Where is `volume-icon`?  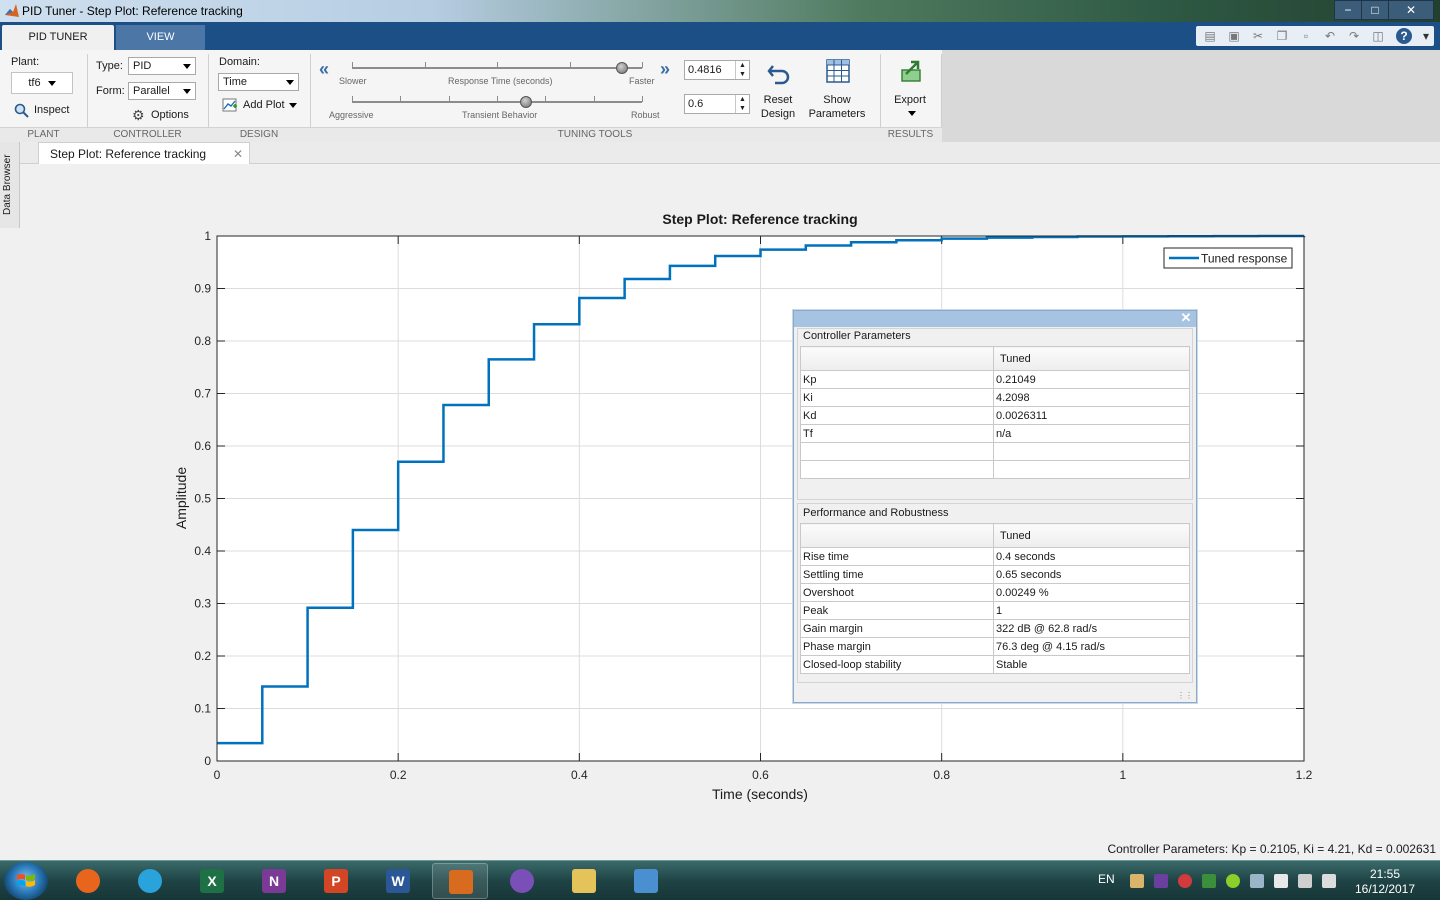 volume-icon is located at coordinates (1329, 881).